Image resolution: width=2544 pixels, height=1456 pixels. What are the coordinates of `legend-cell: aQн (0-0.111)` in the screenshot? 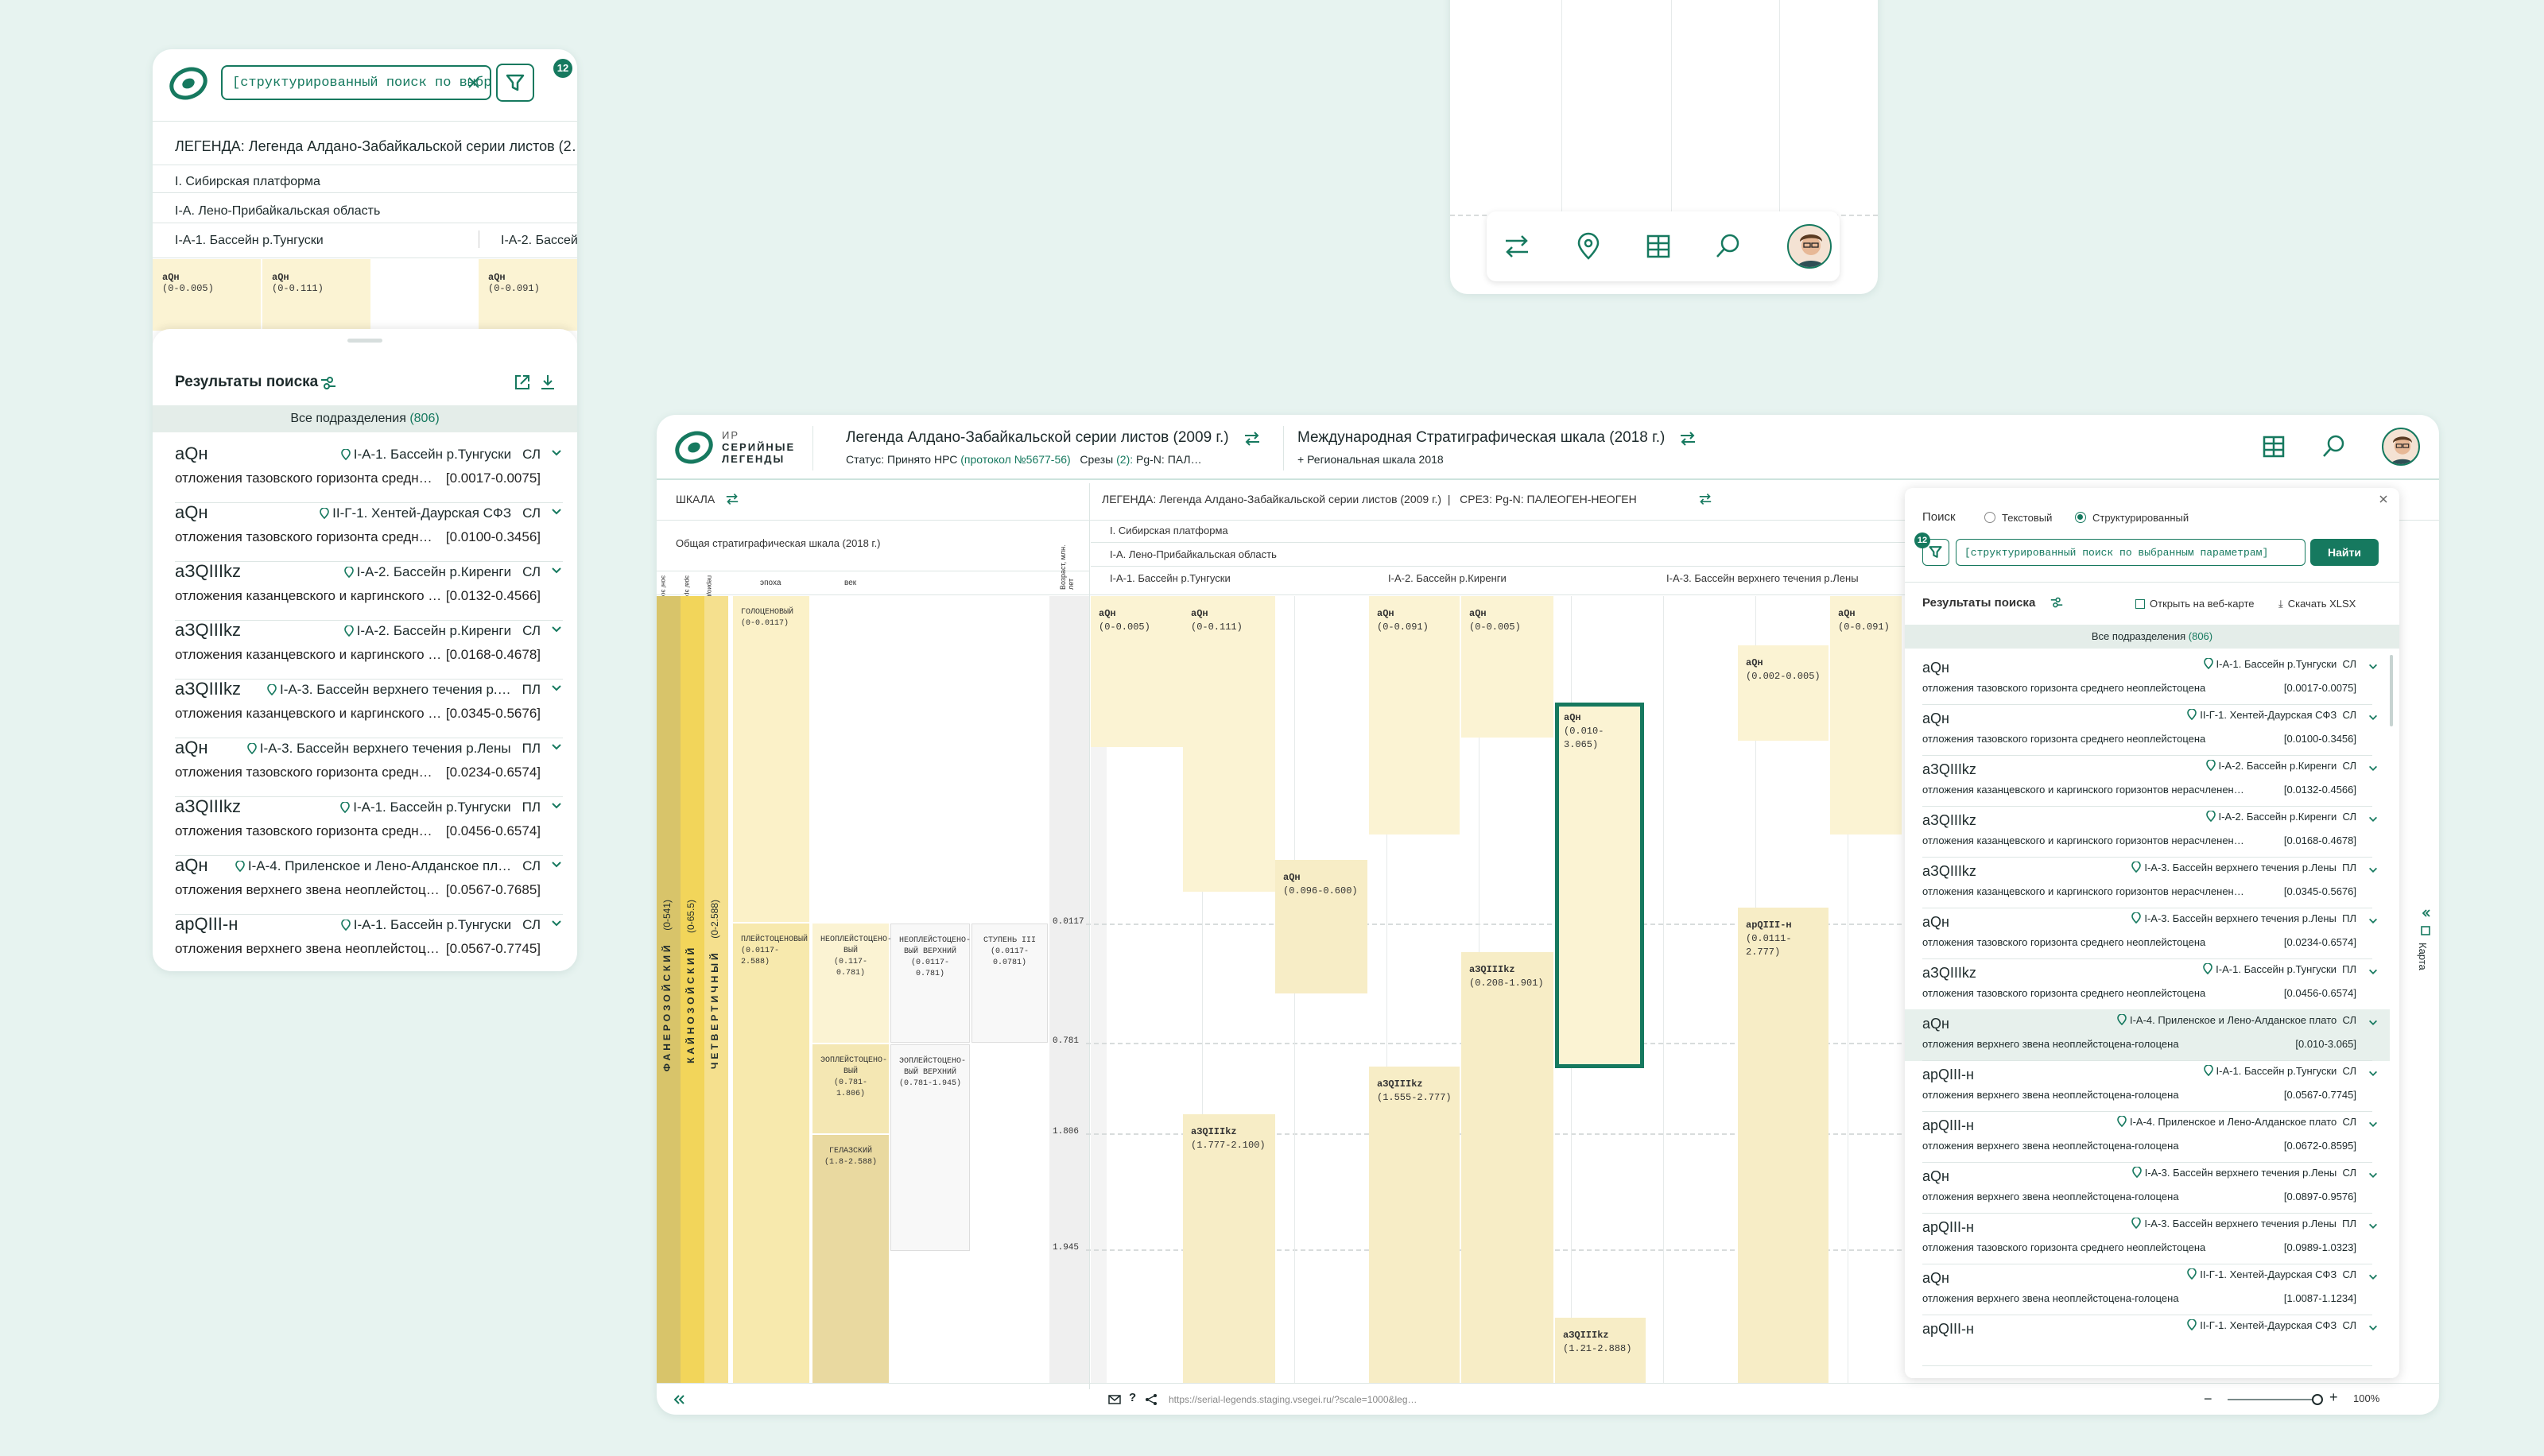 It's located at (317, 295).